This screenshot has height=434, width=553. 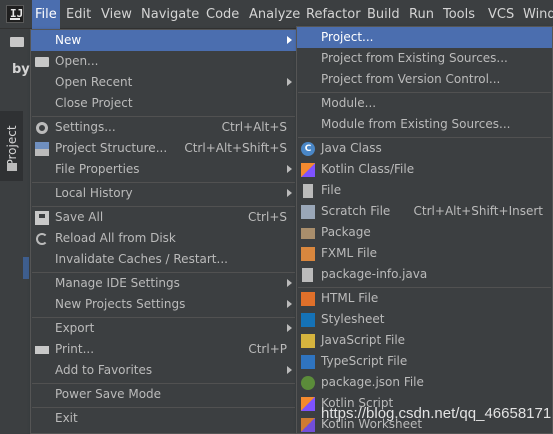 What do you see at coordinates (12, 146) in the screenshot?
I see `project-tool-tab-label: Project` at bounding box center [12, 146].